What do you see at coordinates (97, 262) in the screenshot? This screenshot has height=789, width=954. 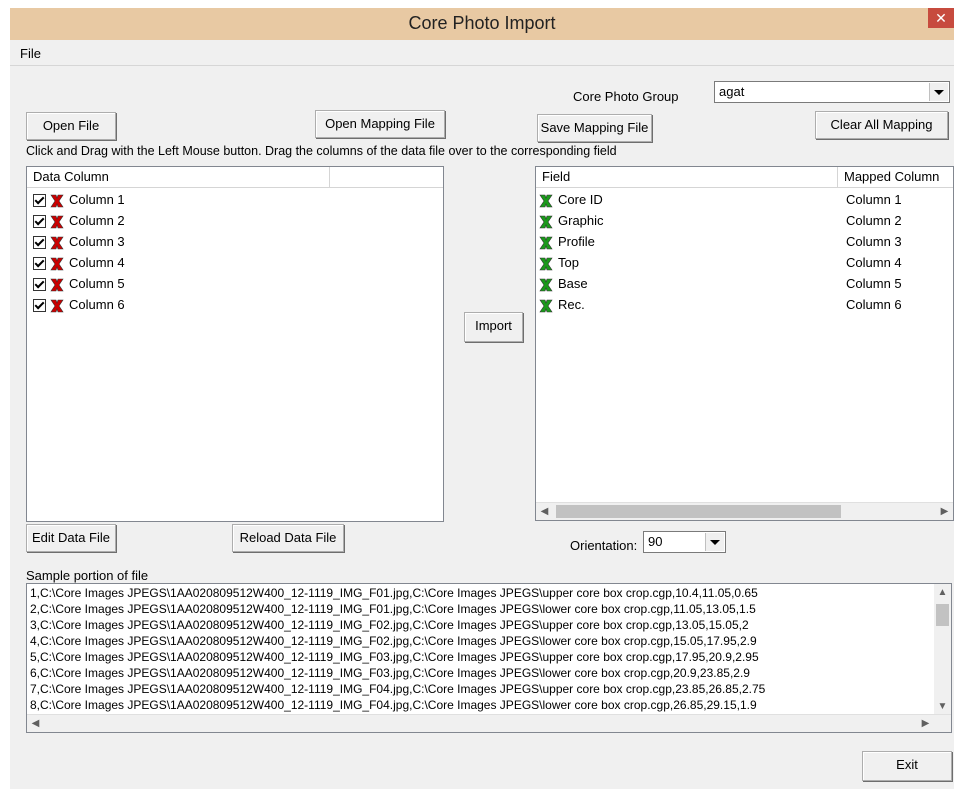 I see `data-column-label: Column 4` at bounding box center [97, 262].